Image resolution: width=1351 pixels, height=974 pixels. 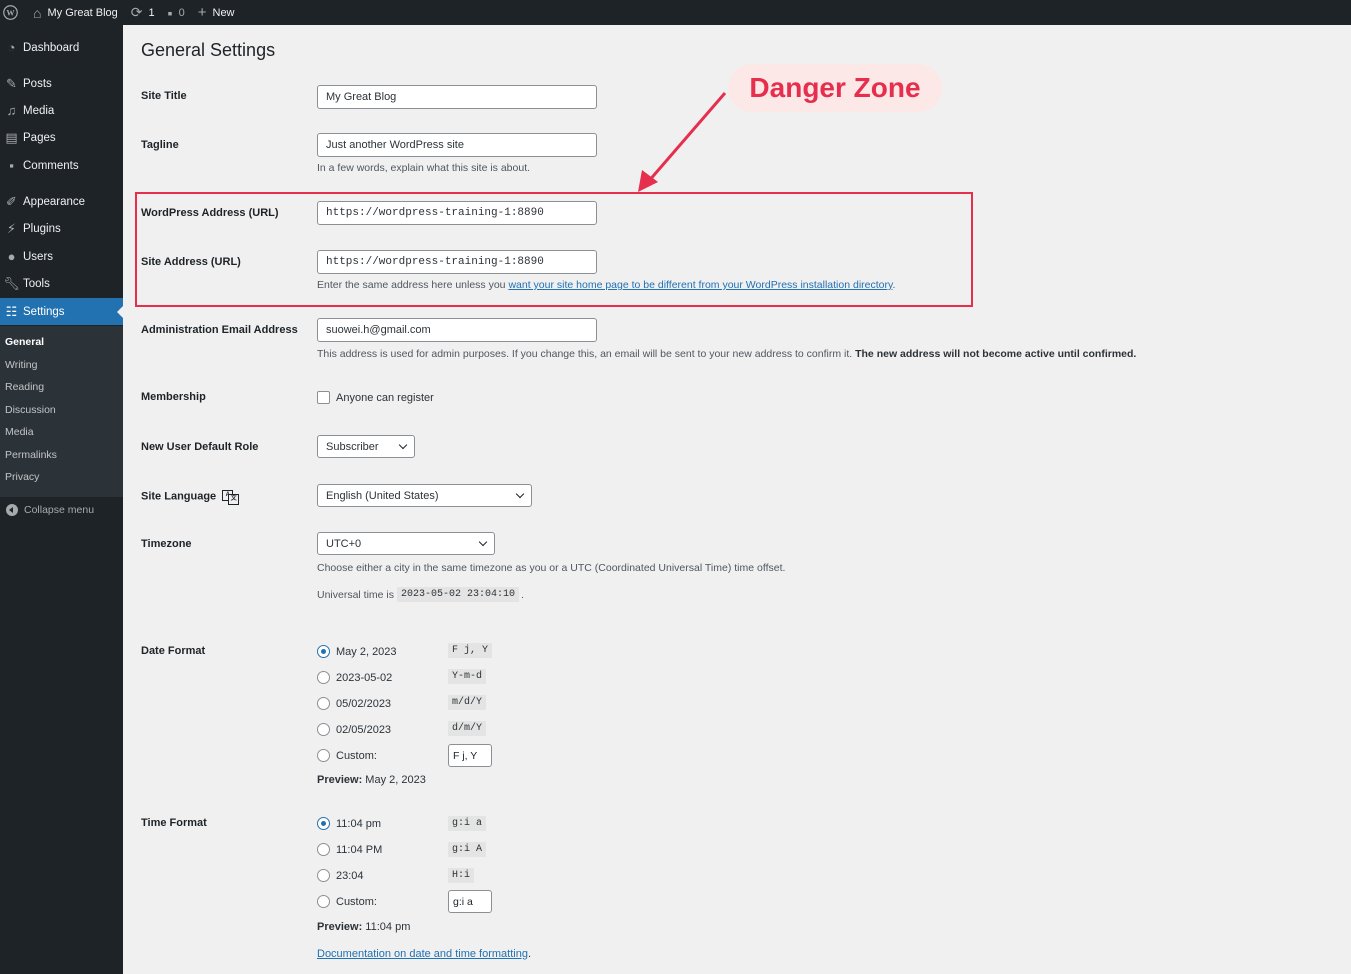 What do you see at coordinates (385, 398) in the screenshot?
I see `anyone-can-register-label: Anyone can register` at bounding box center [385, 398].